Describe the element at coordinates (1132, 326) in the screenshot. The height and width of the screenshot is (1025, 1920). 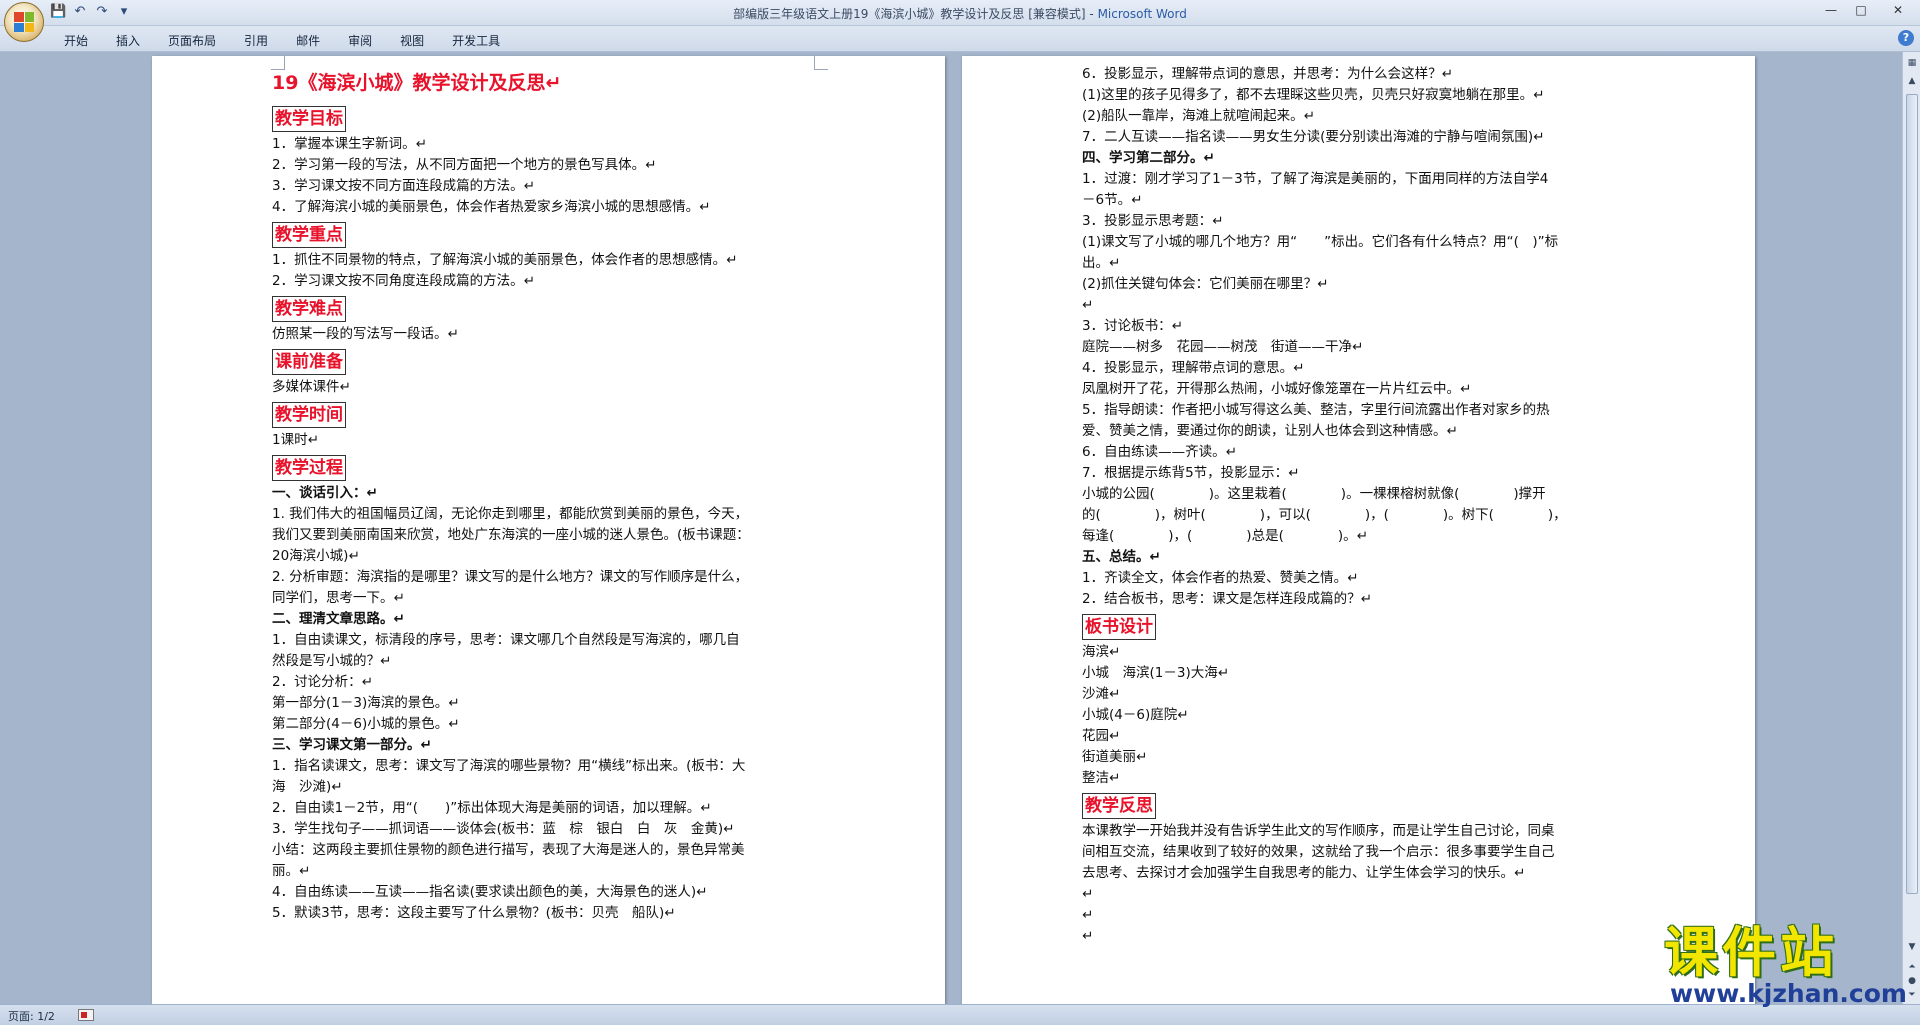
I see `text-line: 3．讨论板书：↵` at that location.